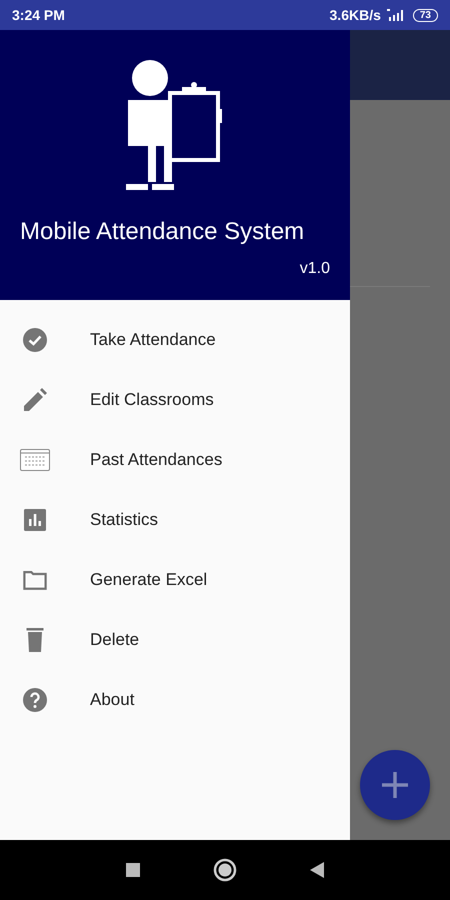 This screenshot has width=450, height=900. Describe the element at coordinates (175, 640) in the screenshot. I see `menu-item: Delete` at that location.